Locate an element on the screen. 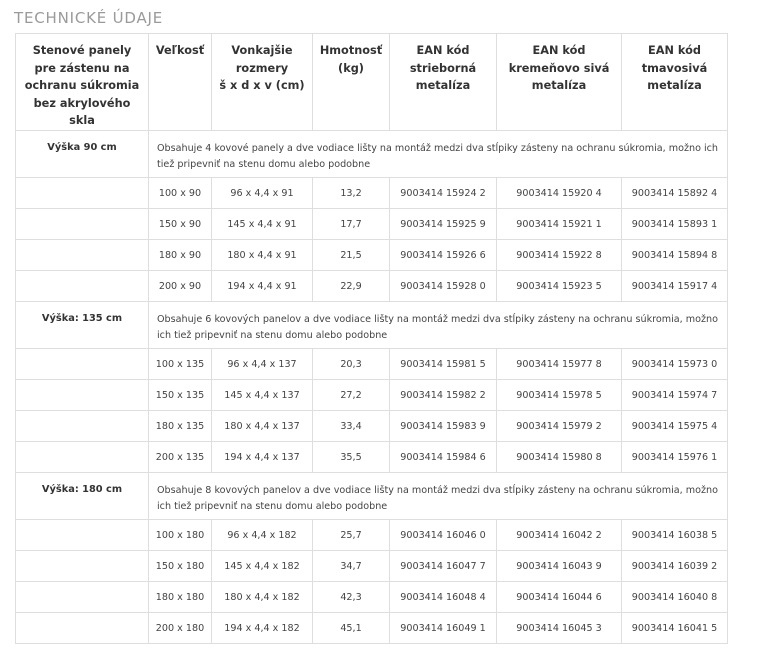 This screenshot has height=648, width=771. table-cell: 9003414 15922 8 is located at coordinates (559, 255).